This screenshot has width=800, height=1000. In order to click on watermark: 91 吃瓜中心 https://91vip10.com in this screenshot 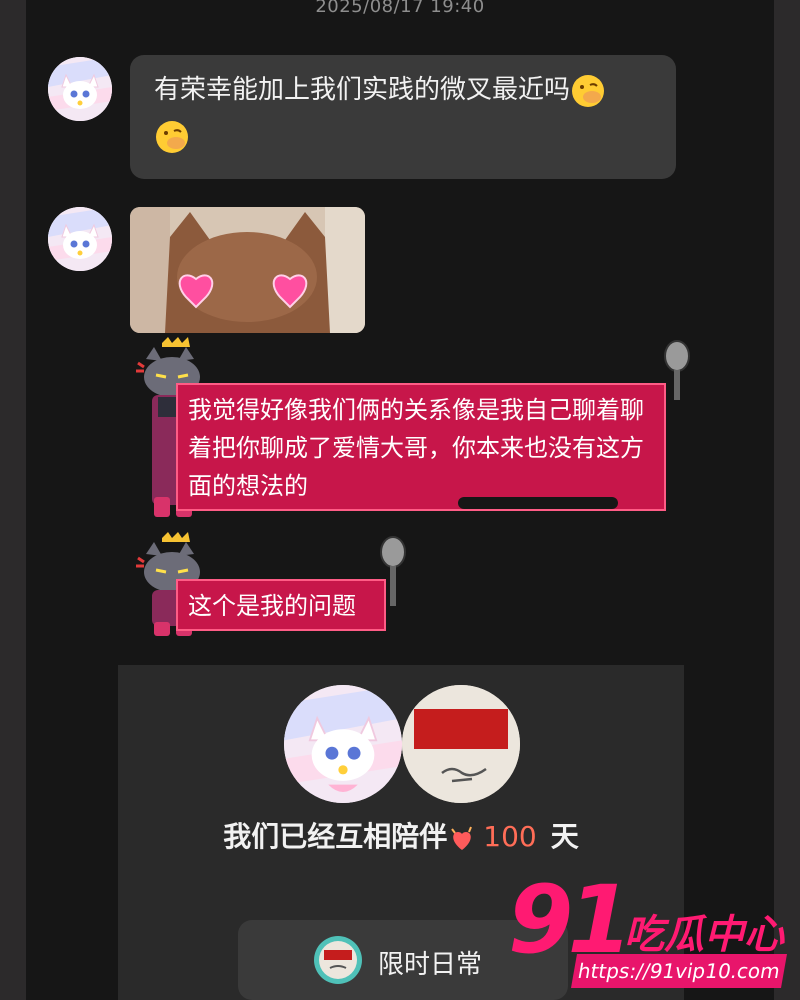, I will do `click(654, 933)`.